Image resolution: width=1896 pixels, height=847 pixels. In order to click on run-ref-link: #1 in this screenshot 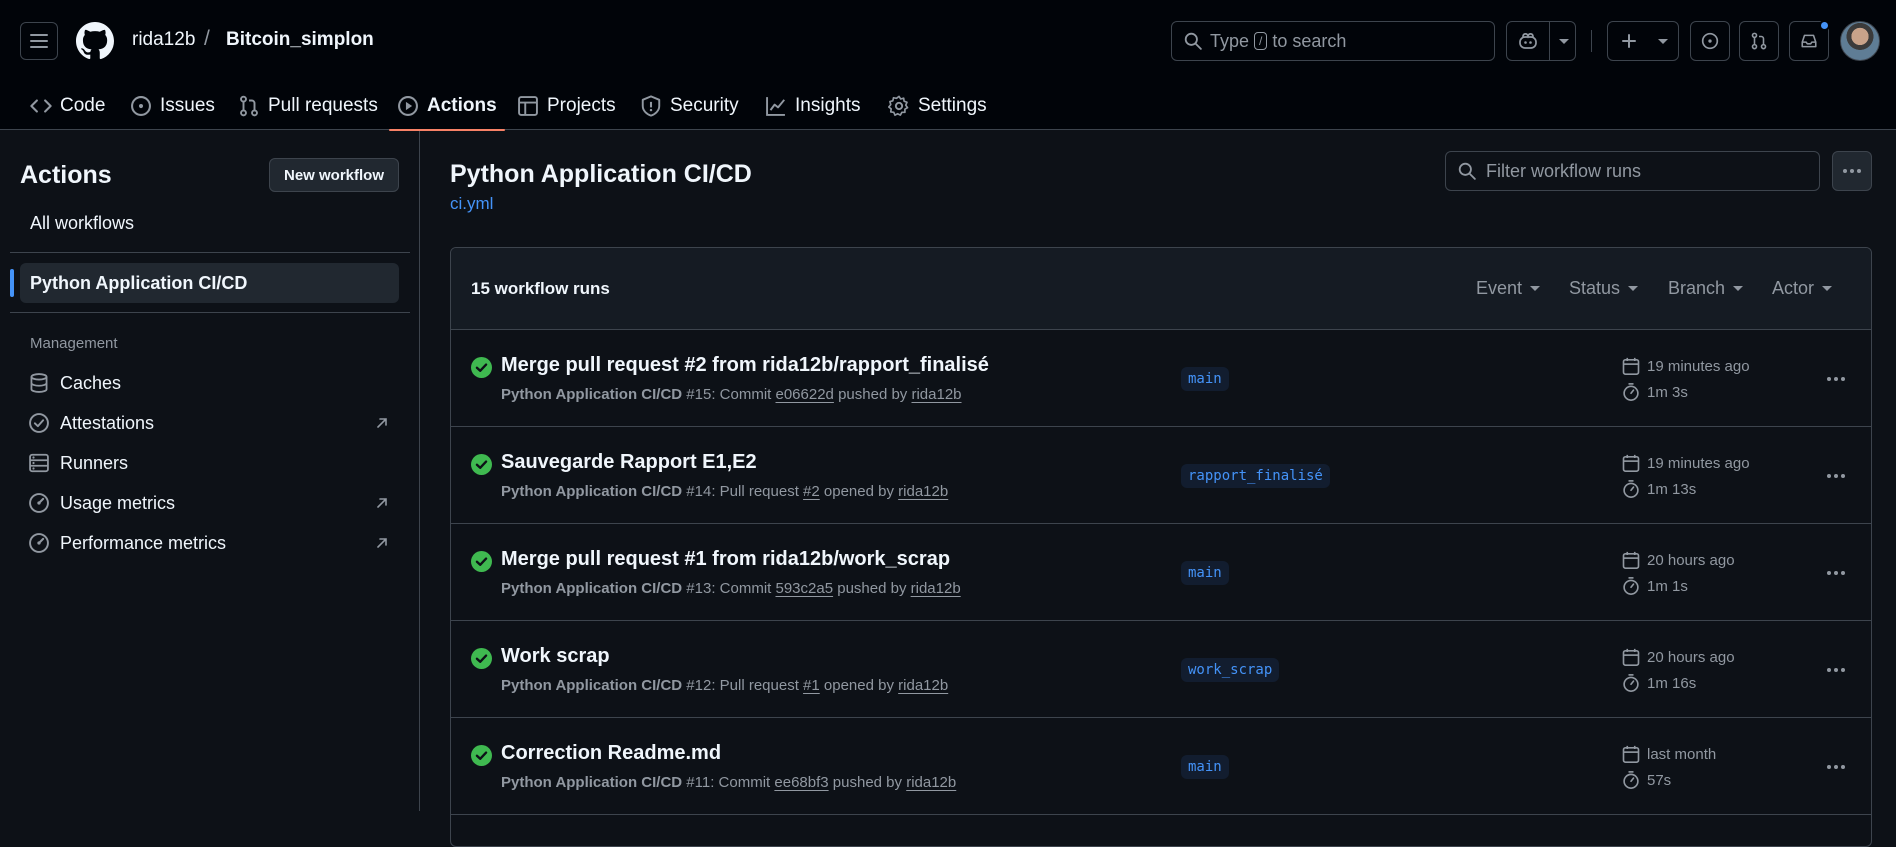, I will do `click(811, 685)`.